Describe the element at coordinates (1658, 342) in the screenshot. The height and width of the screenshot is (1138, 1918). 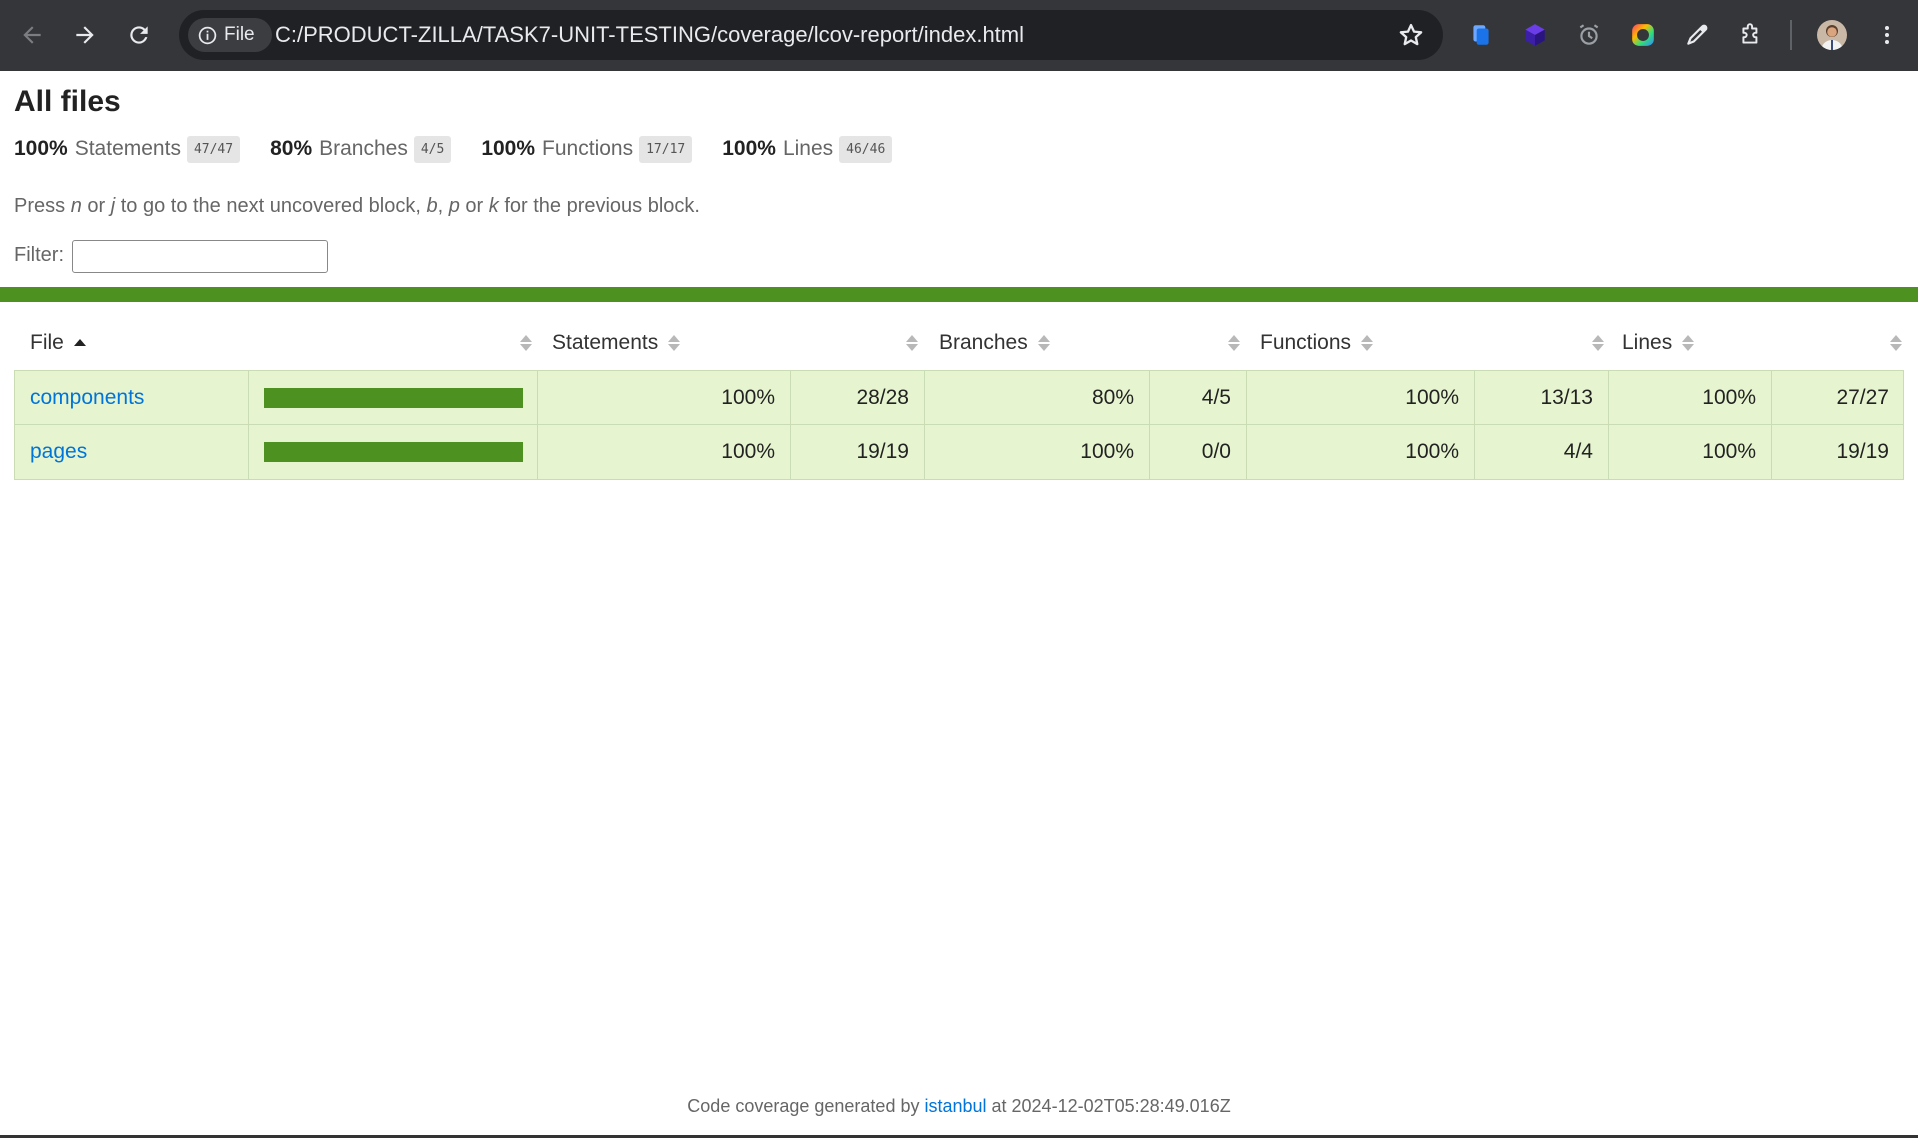
I see `header-lines: Lines` at that location.